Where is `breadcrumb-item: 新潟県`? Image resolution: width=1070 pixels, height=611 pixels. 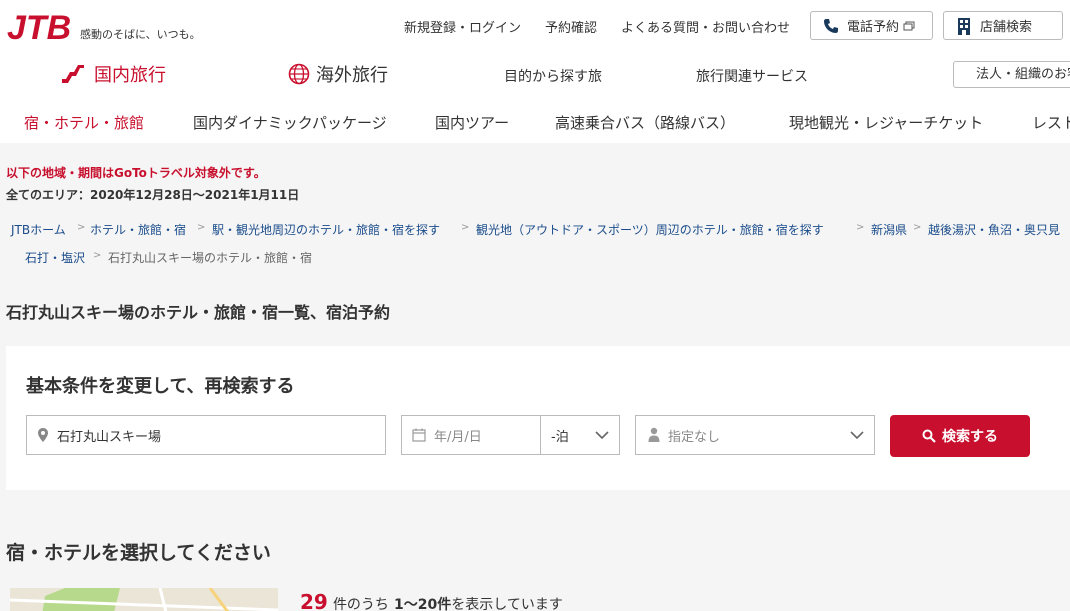 breadcrumb-item: 新潟県 is located at coordinates (889, 229).